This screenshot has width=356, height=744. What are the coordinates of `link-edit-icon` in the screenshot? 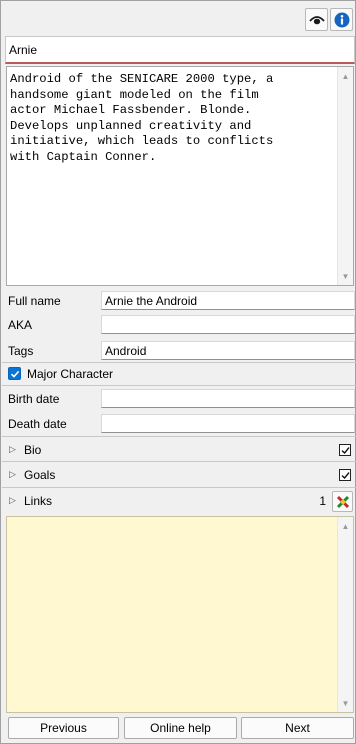 It's located at (342, 501).